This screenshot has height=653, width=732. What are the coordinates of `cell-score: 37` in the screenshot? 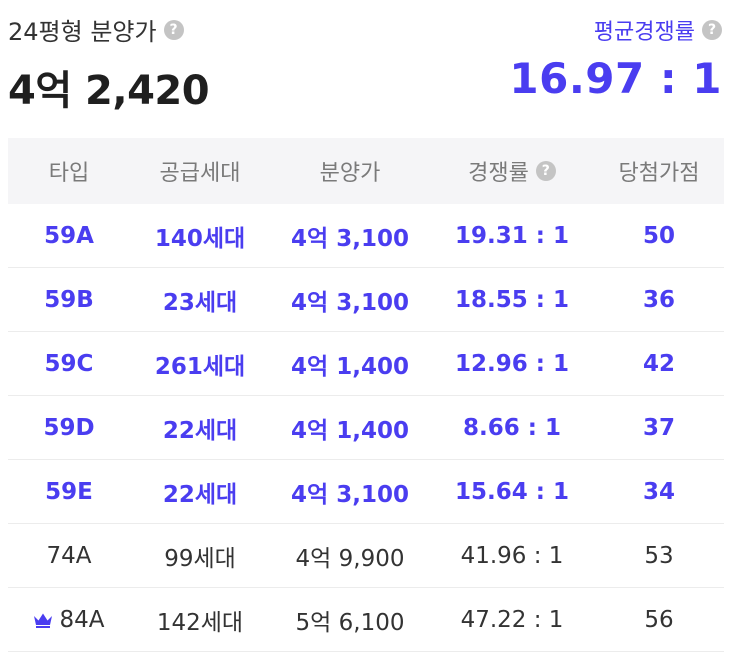 It's located at (658, 427).